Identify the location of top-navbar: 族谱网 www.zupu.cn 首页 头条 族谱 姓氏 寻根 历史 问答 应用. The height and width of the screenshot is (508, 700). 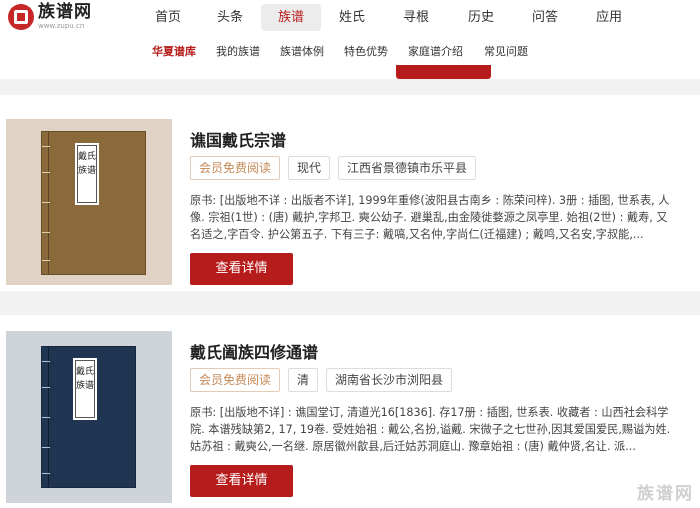
(350, 17).